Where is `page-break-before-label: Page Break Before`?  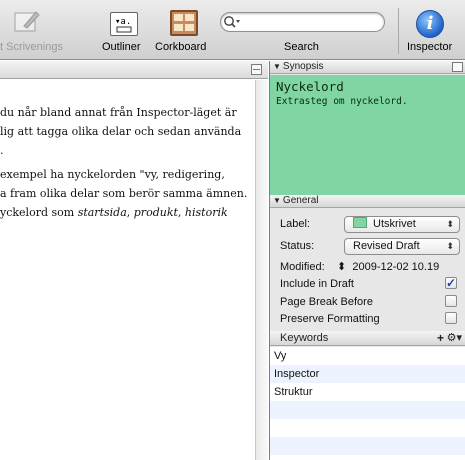 page-break-before-label: Page Break Before is located at coordinates (326, 302).